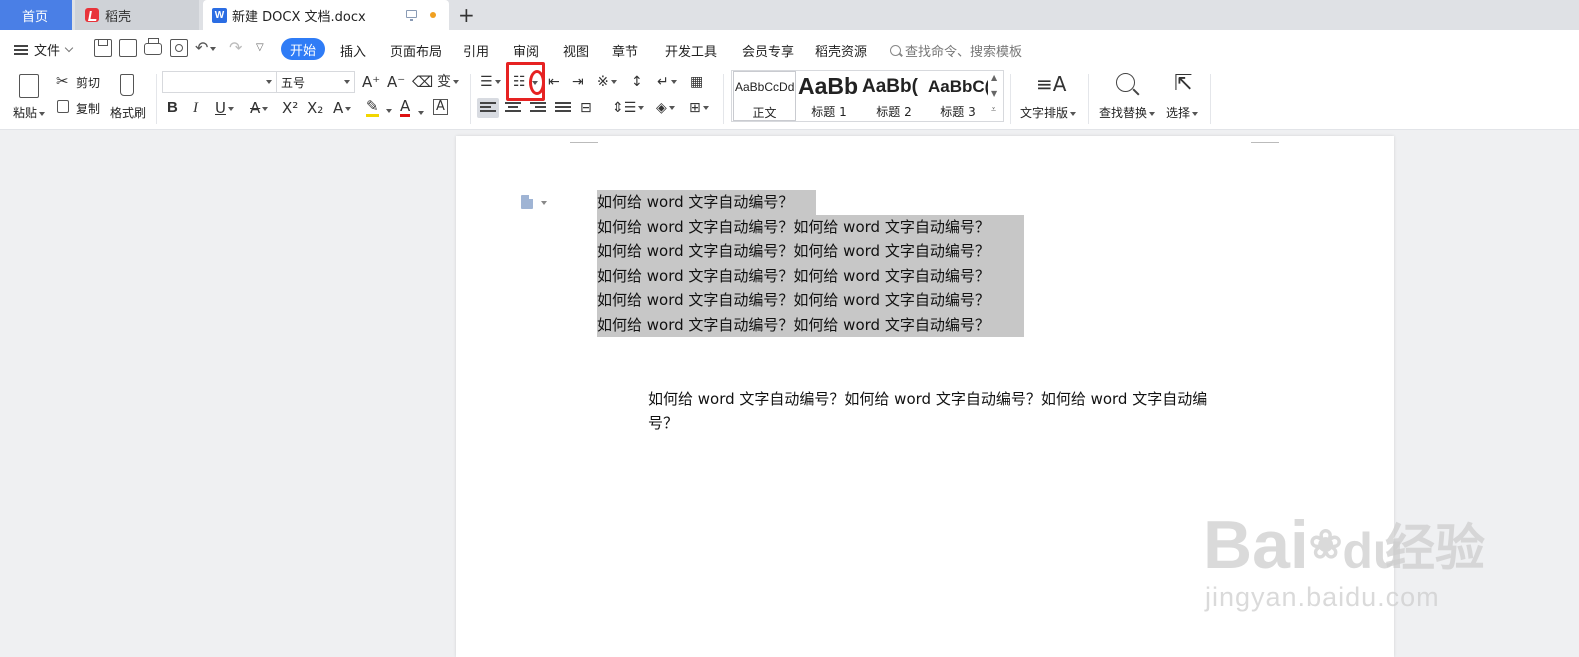 This screenshot has height=657, width=1579. What do you see at coordinates (699, 108) in the screenshot?
I see `borders-icon: ⊞` at bounding box center [699, 108].